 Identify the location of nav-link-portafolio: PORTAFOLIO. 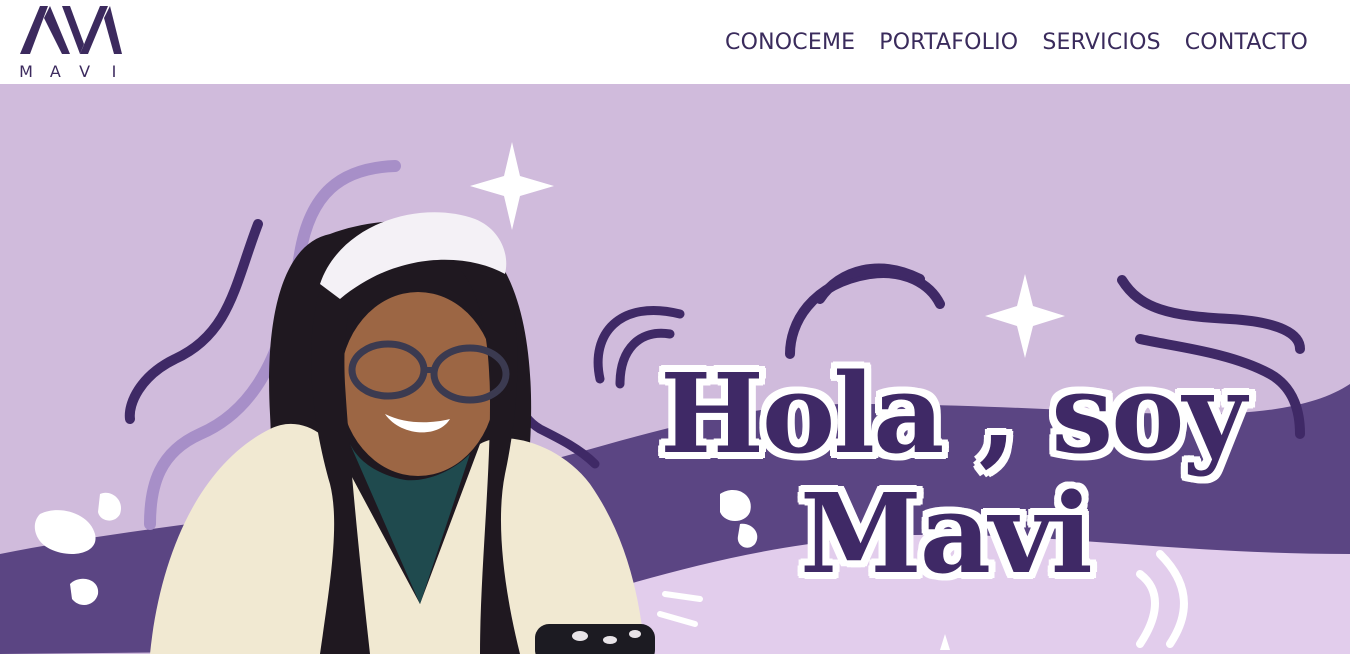
(948, 43).